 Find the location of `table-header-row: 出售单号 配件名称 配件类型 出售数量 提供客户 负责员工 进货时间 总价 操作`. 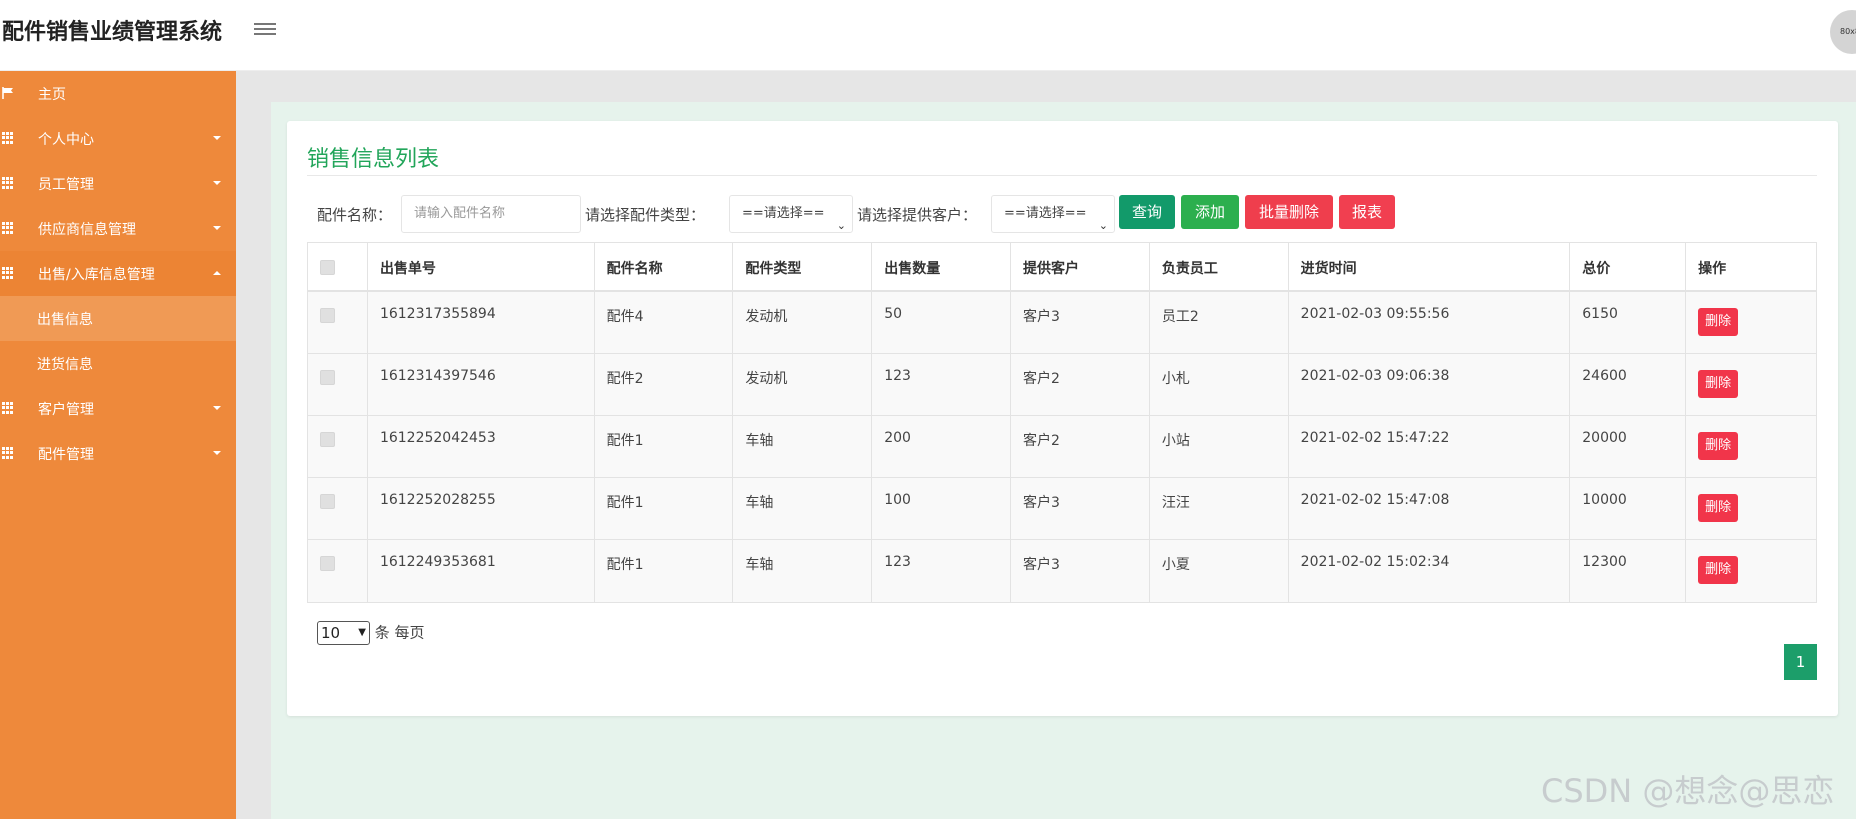

table-header-row: 出售单号 配件名称 配件类型 出售数量 提供客户 负责员工 进货时间 总价 操作 is located at coordinates (1062, 267).